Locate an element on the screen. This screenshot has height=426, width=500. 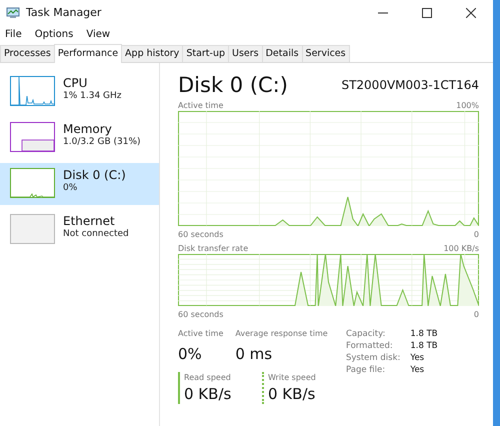
sidebar-item: Memory 1.0/3.2 GB (31%) is located at coordinates (79, 138).